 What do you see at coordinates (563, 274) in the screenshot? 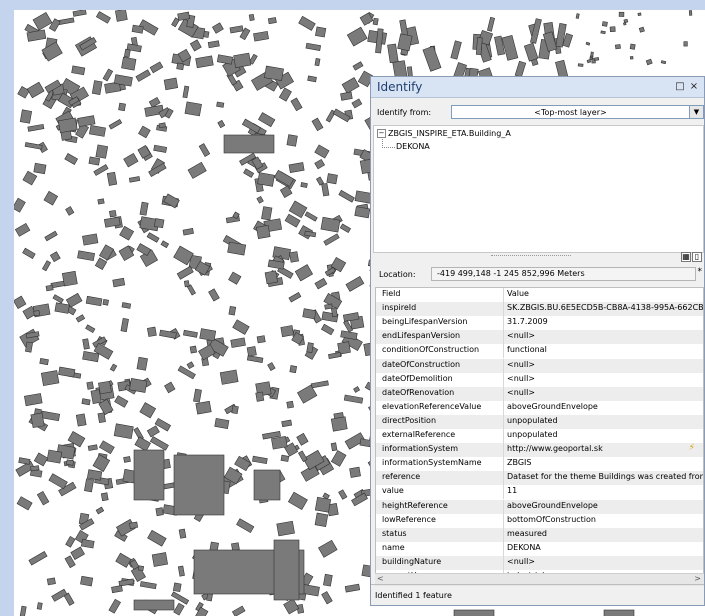
I see `location-field: -419 499,148 -1 245 852,996 Meters` at bounding box center [563, 274].